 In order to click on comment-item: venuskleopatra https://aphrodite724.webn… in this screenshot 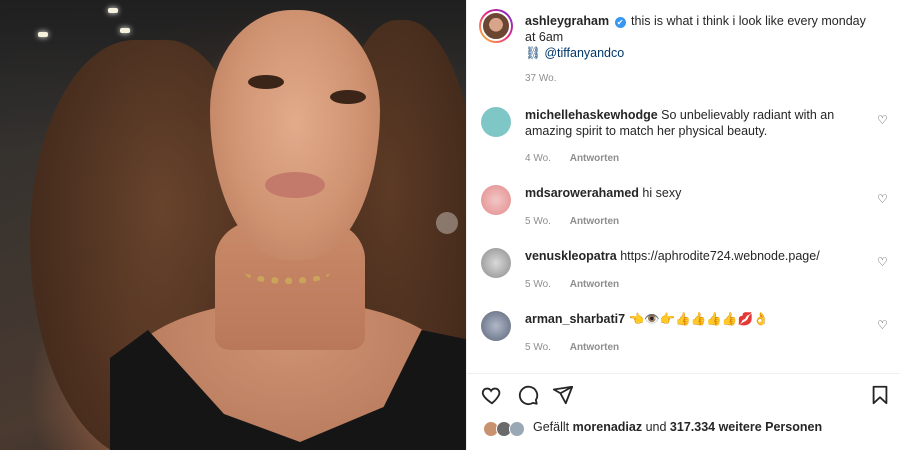, I will do `click(683, 278)`.